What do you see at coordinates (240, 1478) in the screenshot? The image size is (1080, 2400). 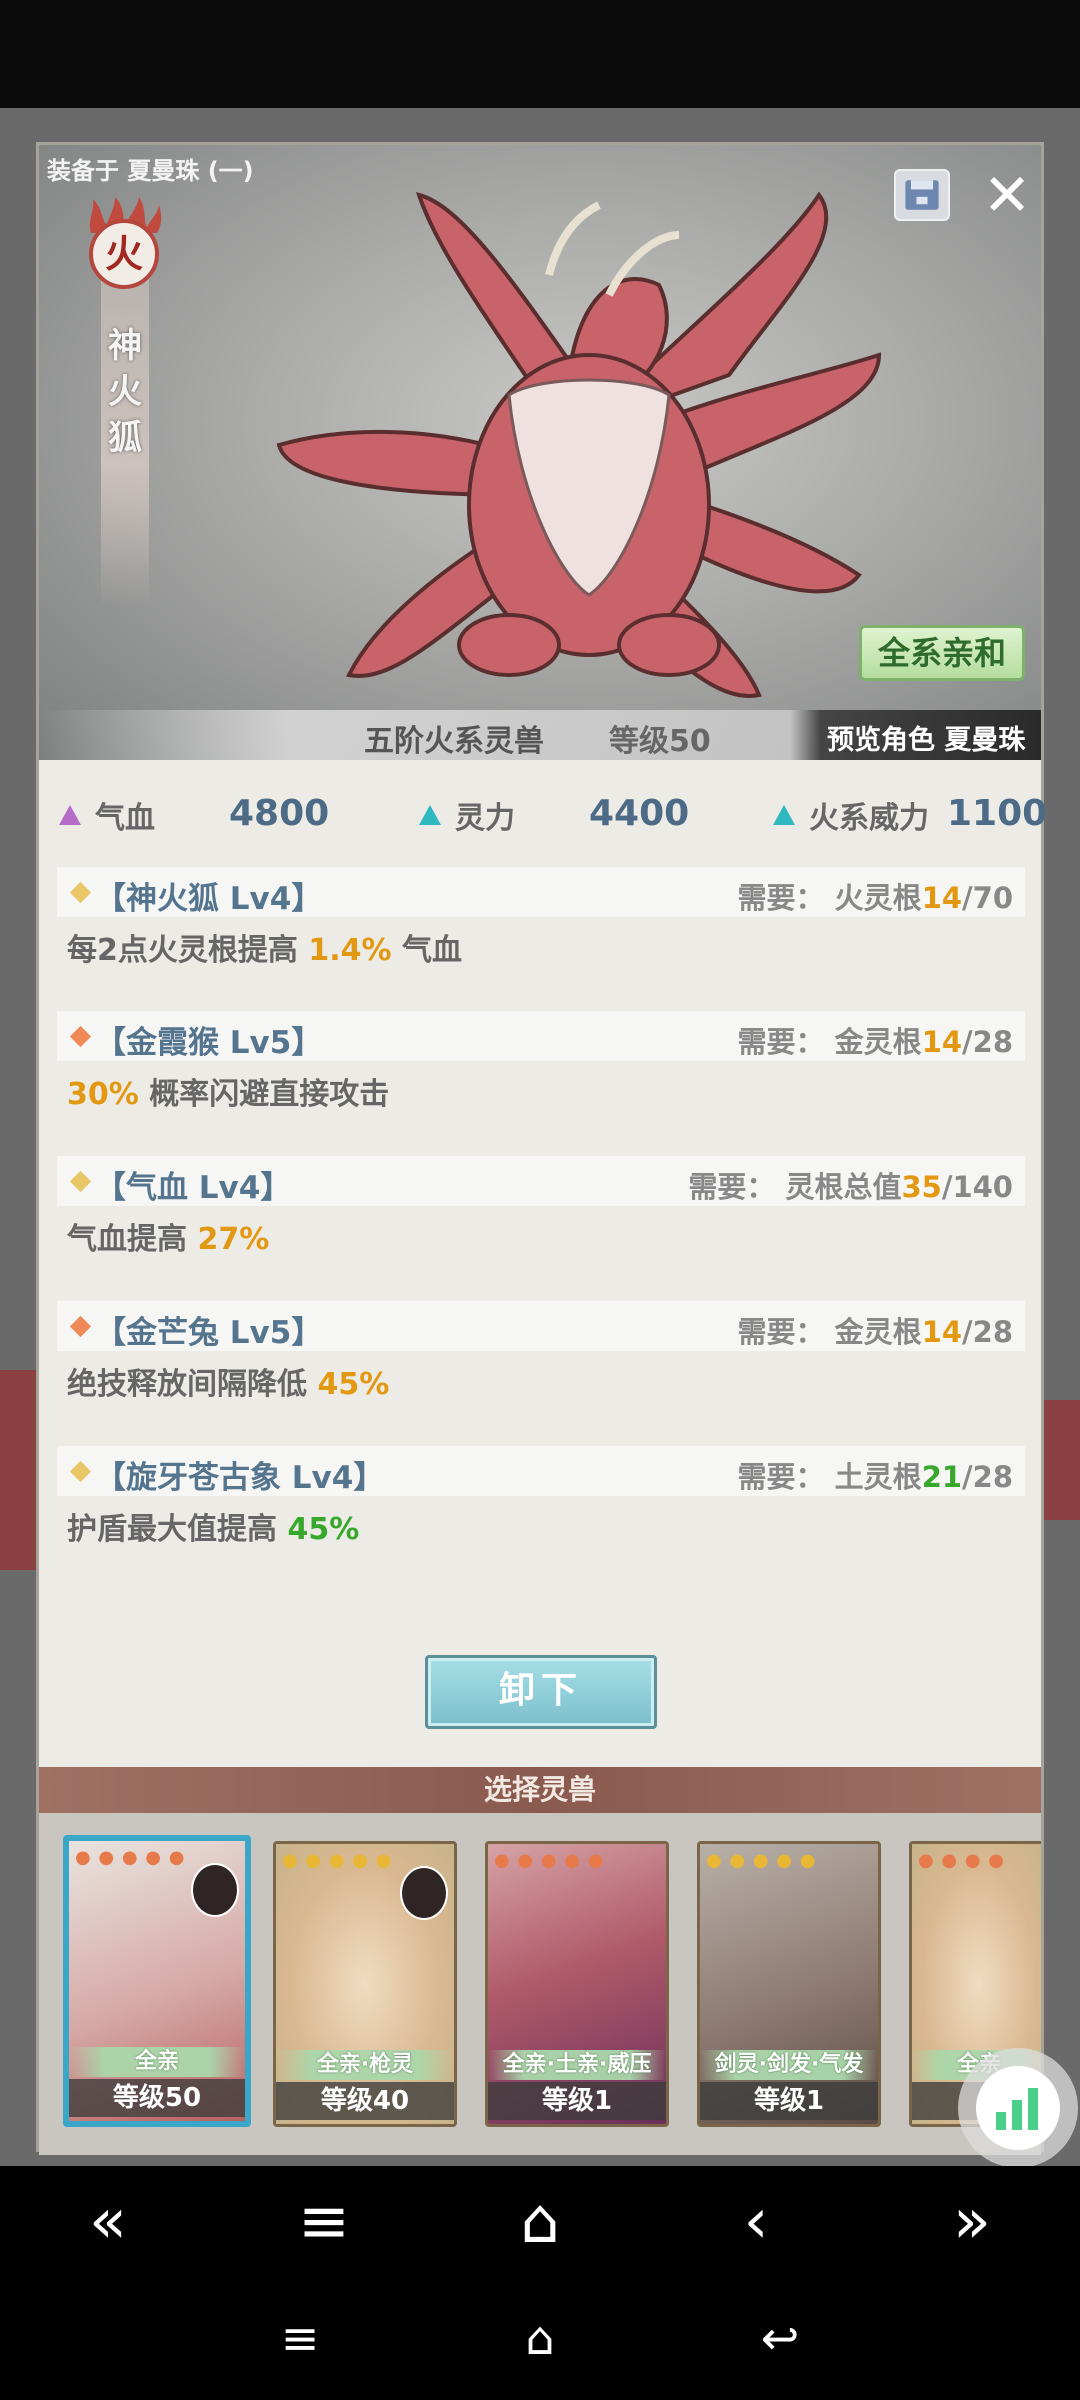 I see `skill-name: 【旋牙苍古象 Lv4】` at bounding box center [240, 1478].